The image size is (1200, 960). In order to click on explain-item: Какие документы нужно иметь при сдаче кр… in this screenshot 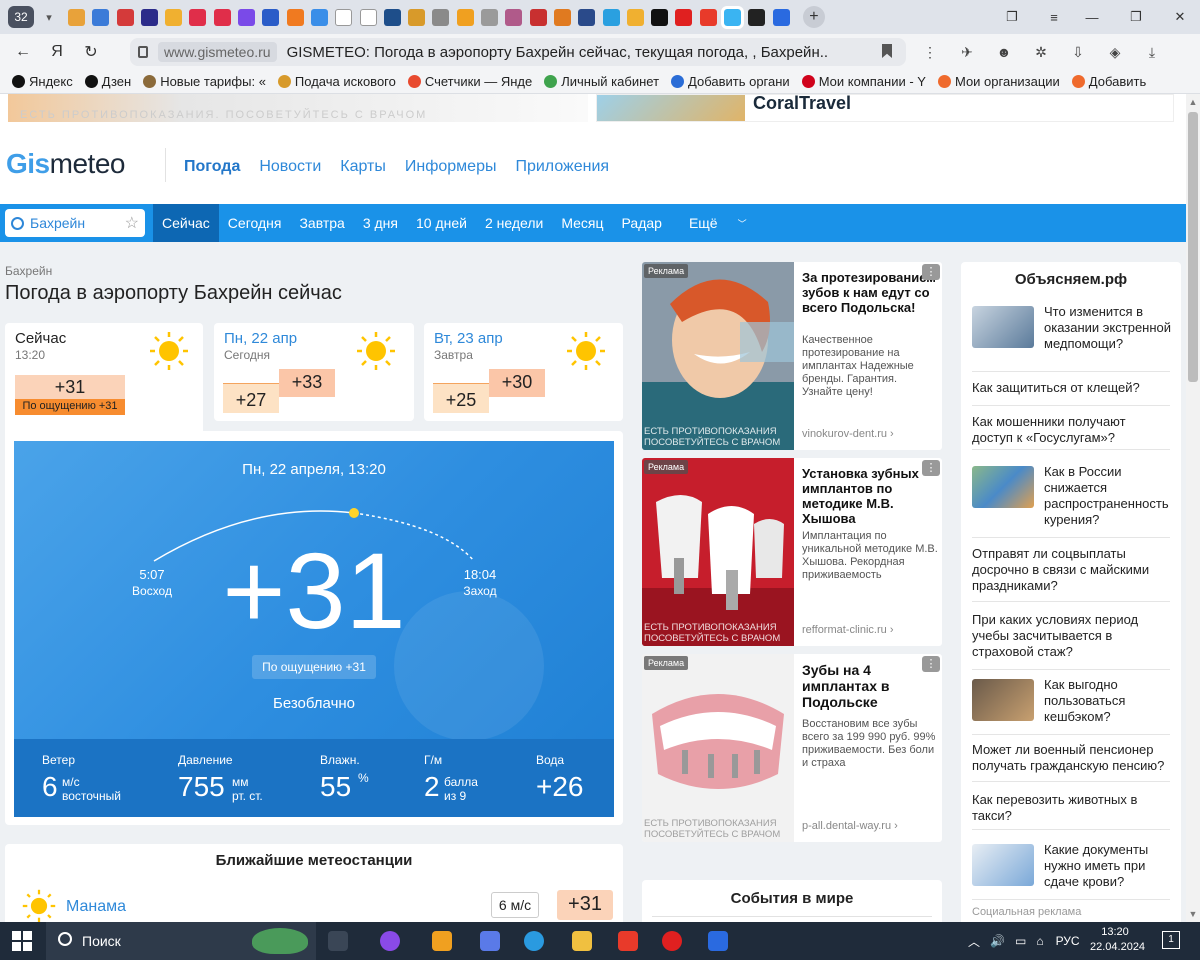, I will do `click(1071, 871)`.